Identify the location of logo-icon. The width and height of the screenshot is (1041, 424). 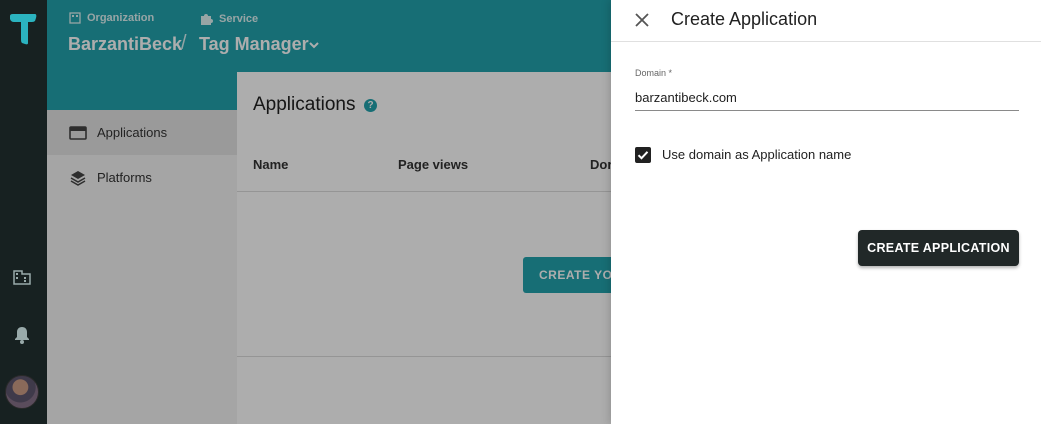
(23, 29).